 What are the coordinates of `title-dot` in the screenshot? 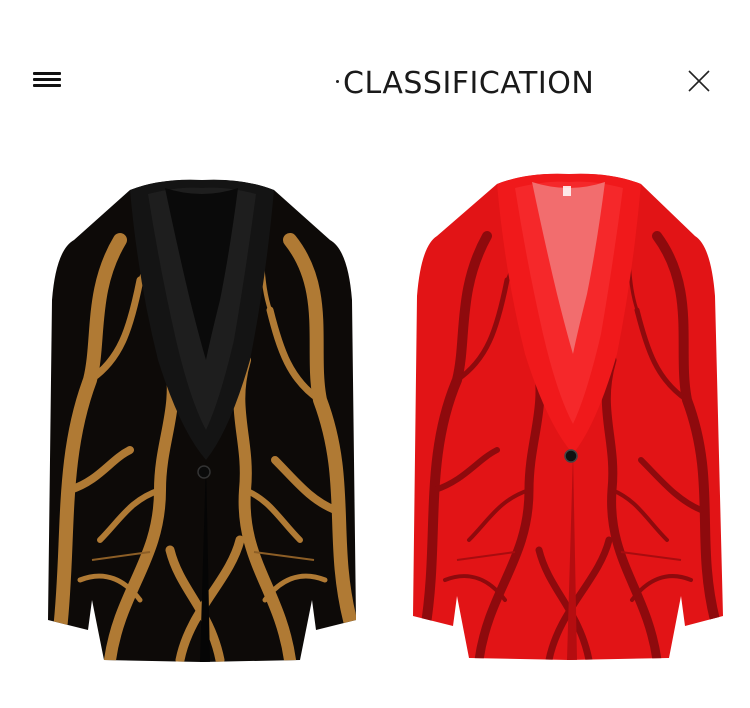 It's located at (337, 81).